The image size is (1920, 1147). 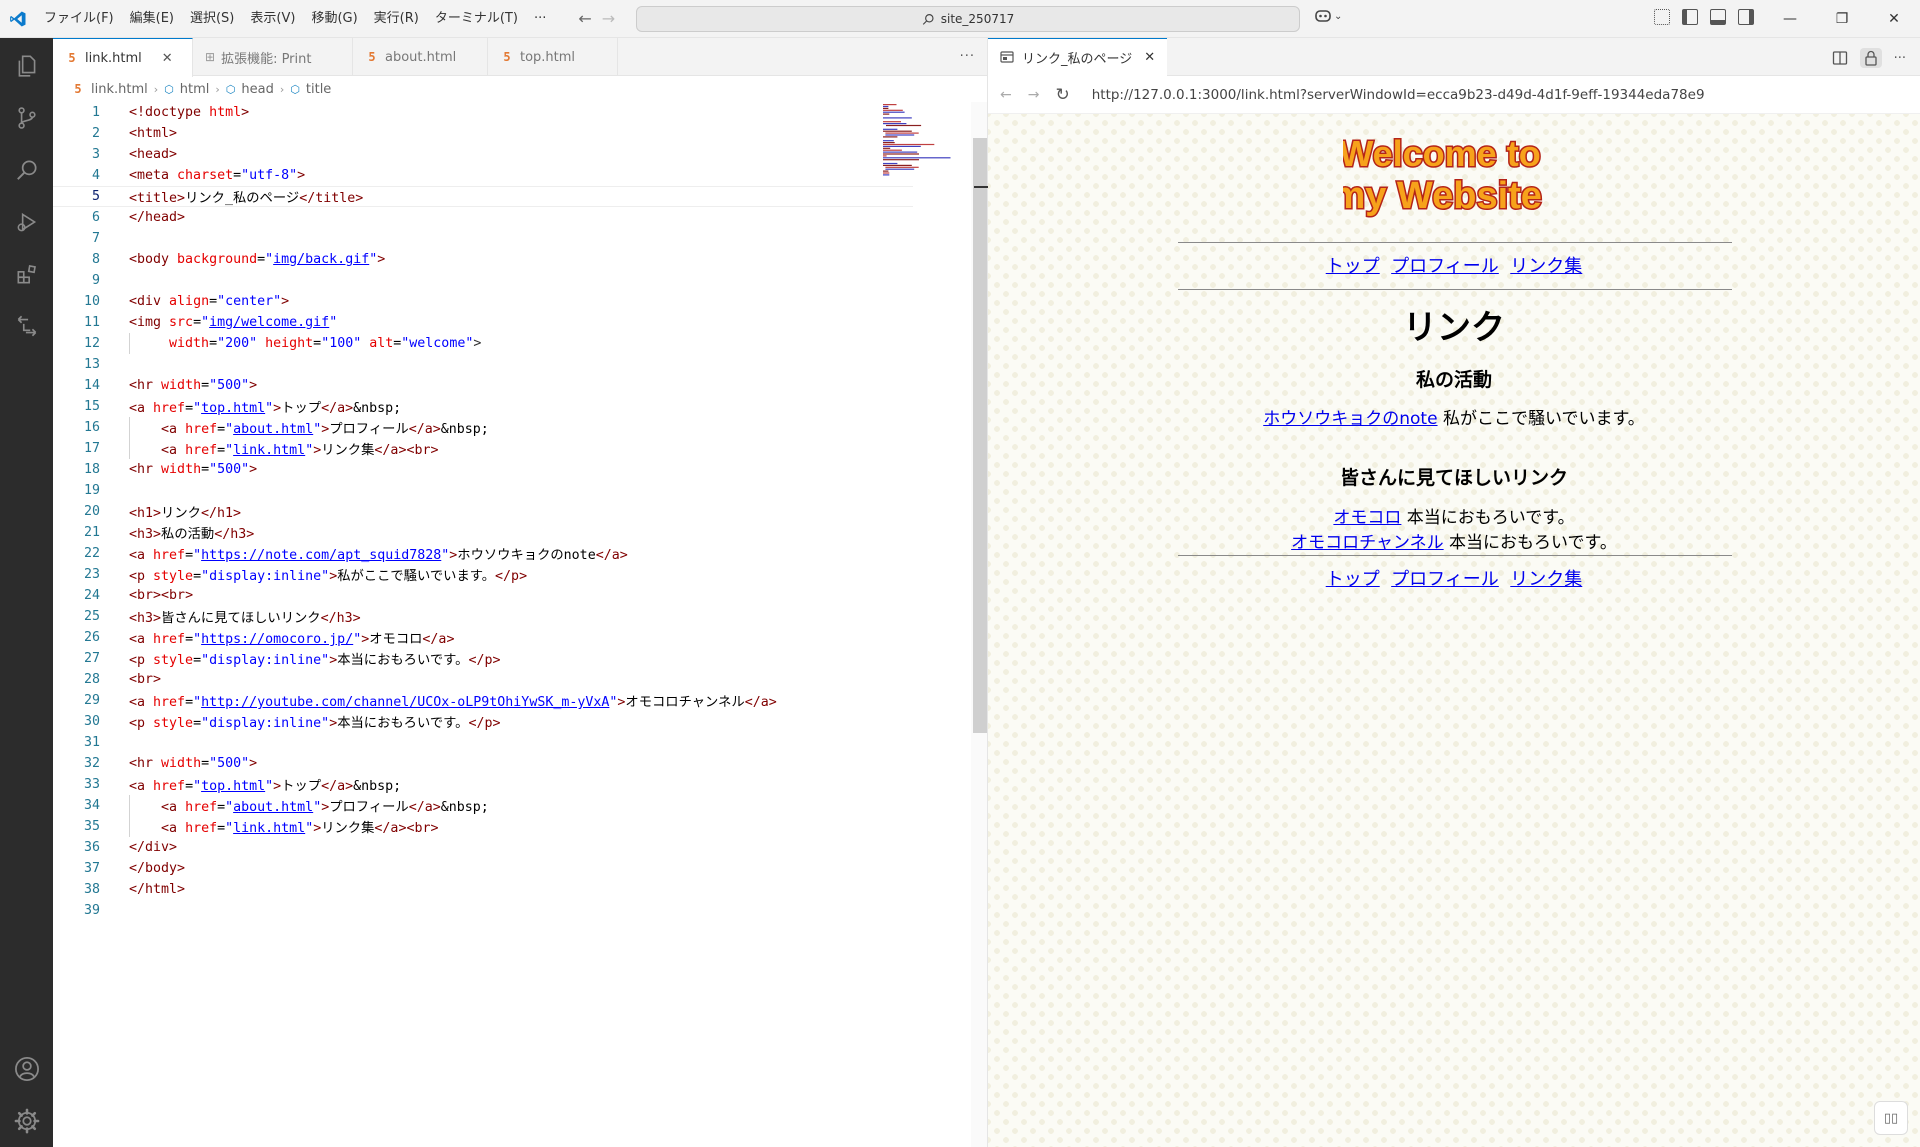 What do you see at coordinates (420, 57) in the screenshot?
I see `tab-about-html: 5 about.html` at bounding box center [420, 57].